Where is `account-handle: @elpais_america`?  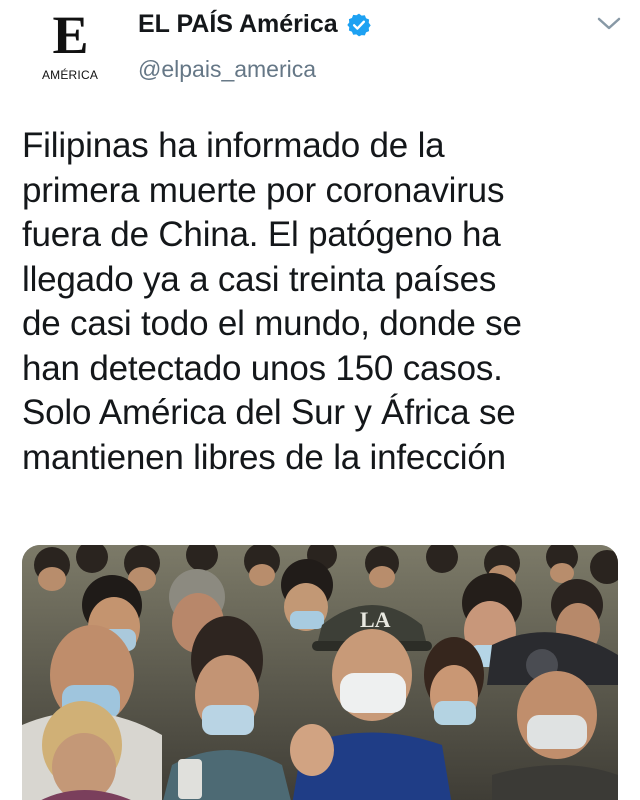
account-handle: @elpais_america is located at coordinates (227, 69).